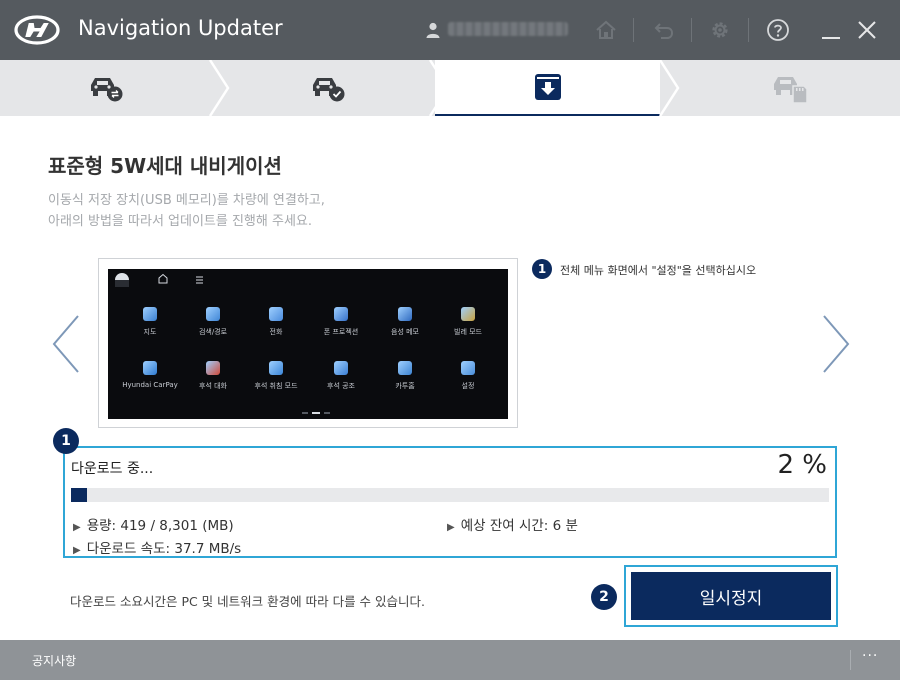  I want to click on pause-step-badge: 2, so click(604, 597).